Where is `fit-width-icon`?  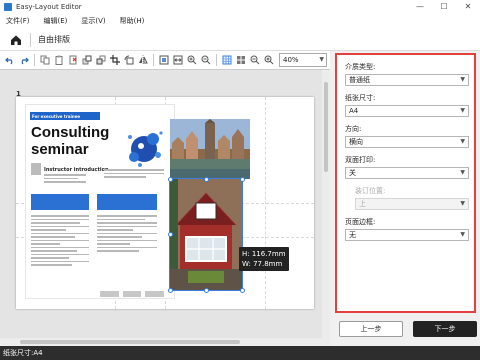 fit-width-icon is located at coordinates (177, 60).